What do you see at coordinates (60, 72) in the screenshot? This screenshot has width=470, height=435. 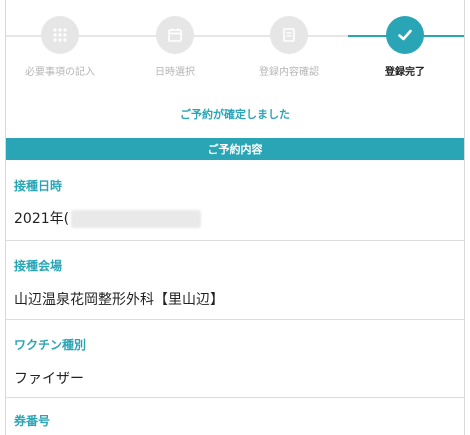 I see `step-label: 必要事項の記入` at bounding box center [60, 72].